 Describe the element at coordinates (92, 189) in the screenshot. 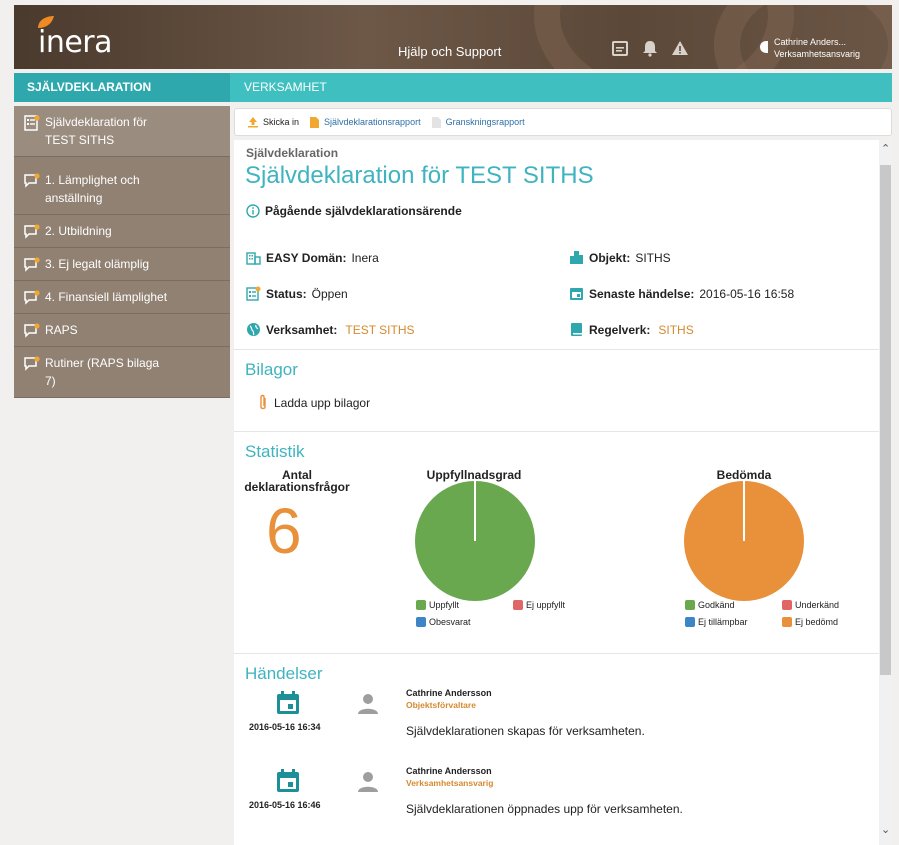

I see `sidebar-item-label: 1. Lämplighet och anställning` at that location.